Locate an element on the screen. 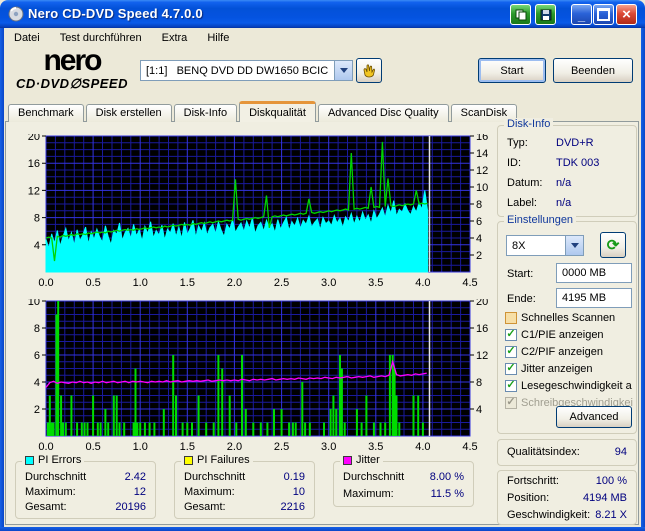 This screenshot has height=531, width=645. refresh-button: ⟳ is located at coordinates (613, 245).